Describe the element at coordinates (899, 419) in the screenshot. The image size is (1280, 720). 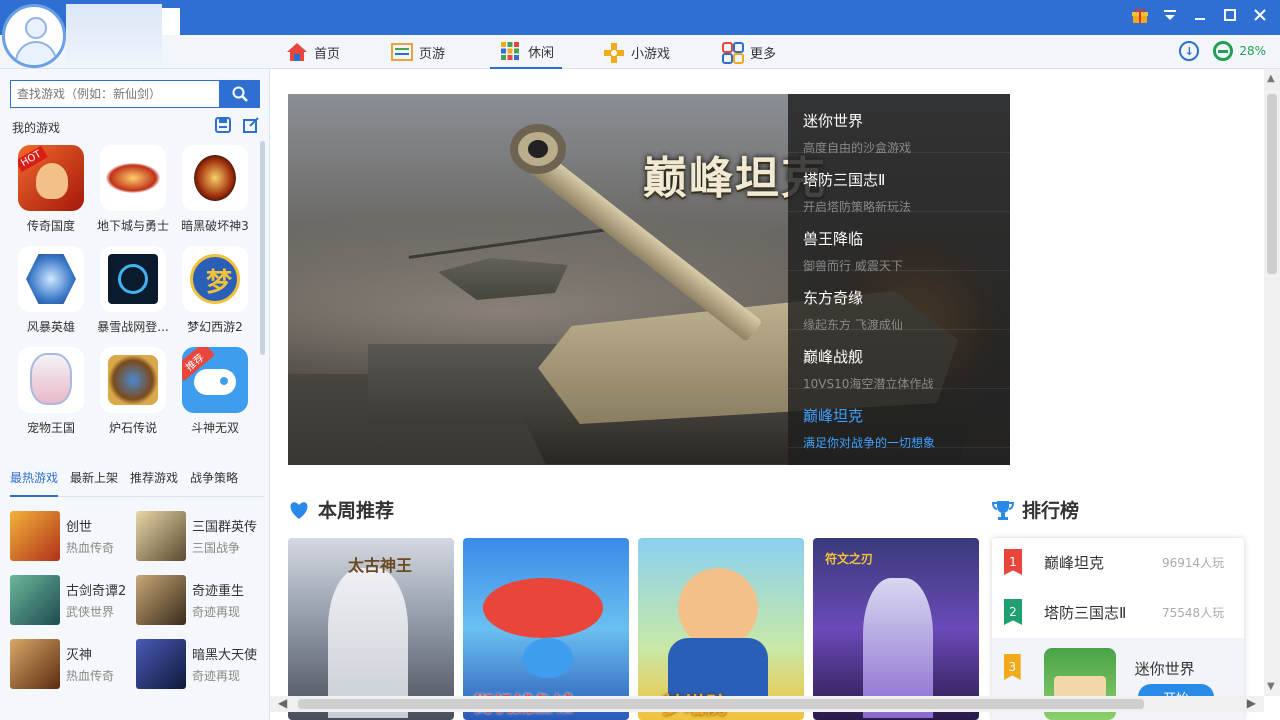
I see `banner-list-item-active: 巅峰坦克 满足你对战争的一切想象` at that location.